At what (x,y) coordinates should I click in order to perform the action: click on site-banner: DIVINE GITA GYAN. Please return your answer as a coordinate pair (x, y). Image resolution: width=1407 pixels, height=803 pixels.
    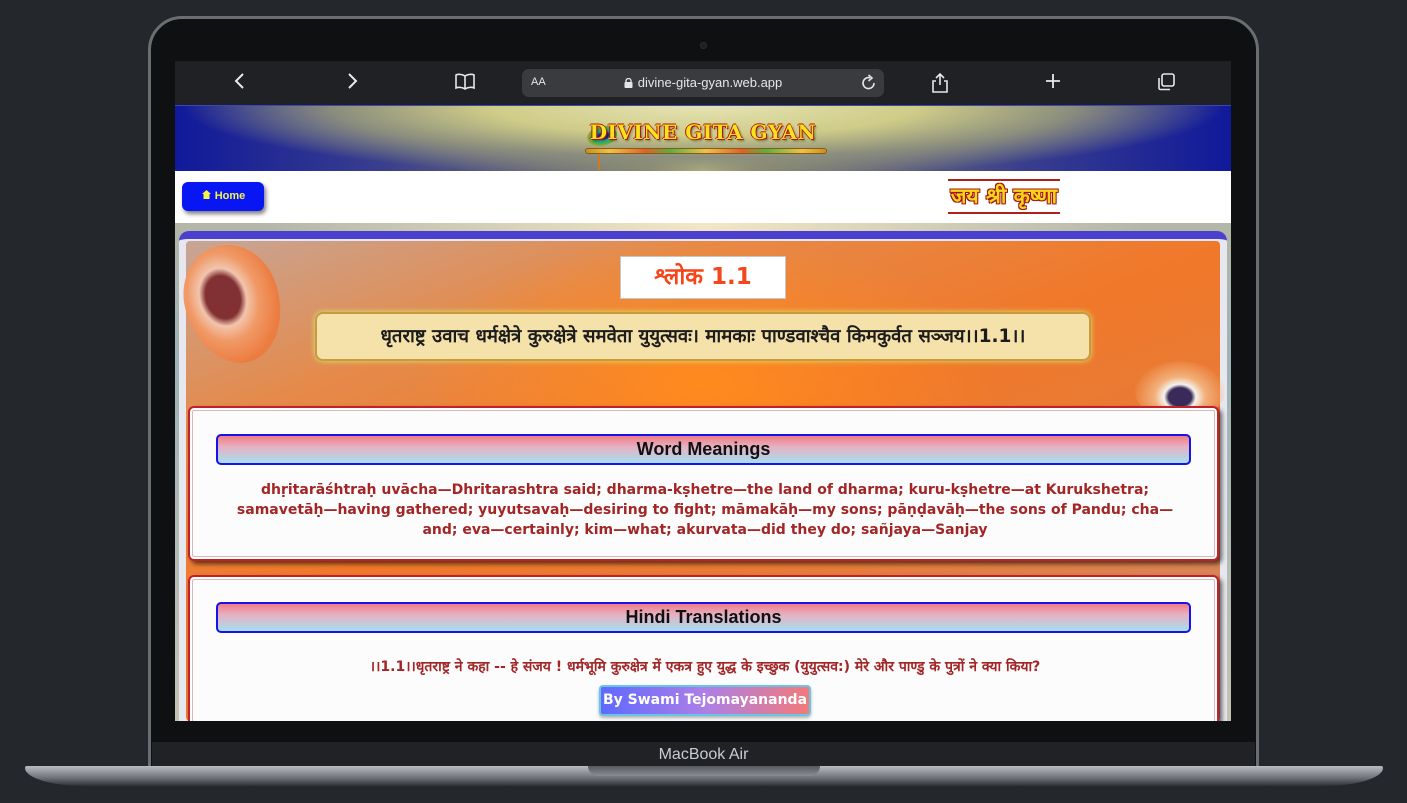
    Looking at the image, I should click on (703, 138).